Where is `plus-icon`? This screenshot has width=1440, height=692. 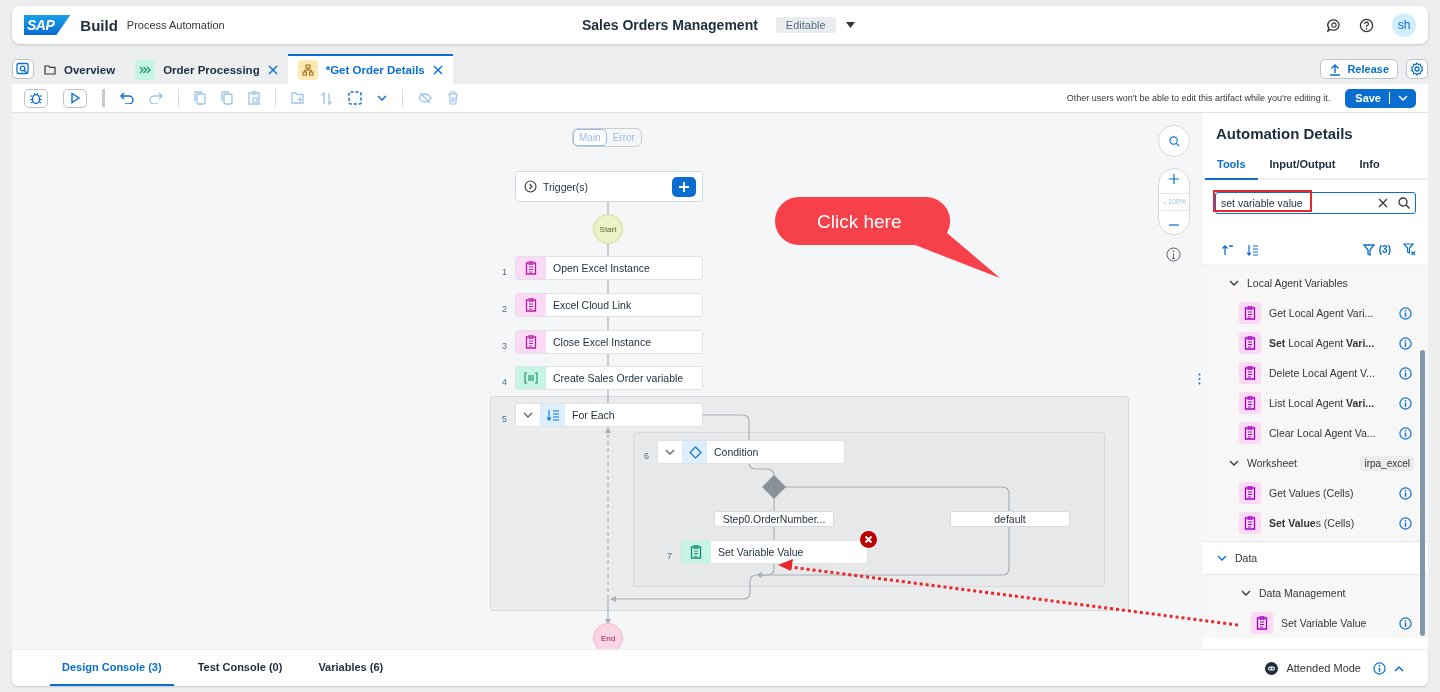
plus-icon is located at coordinates (684, 186).